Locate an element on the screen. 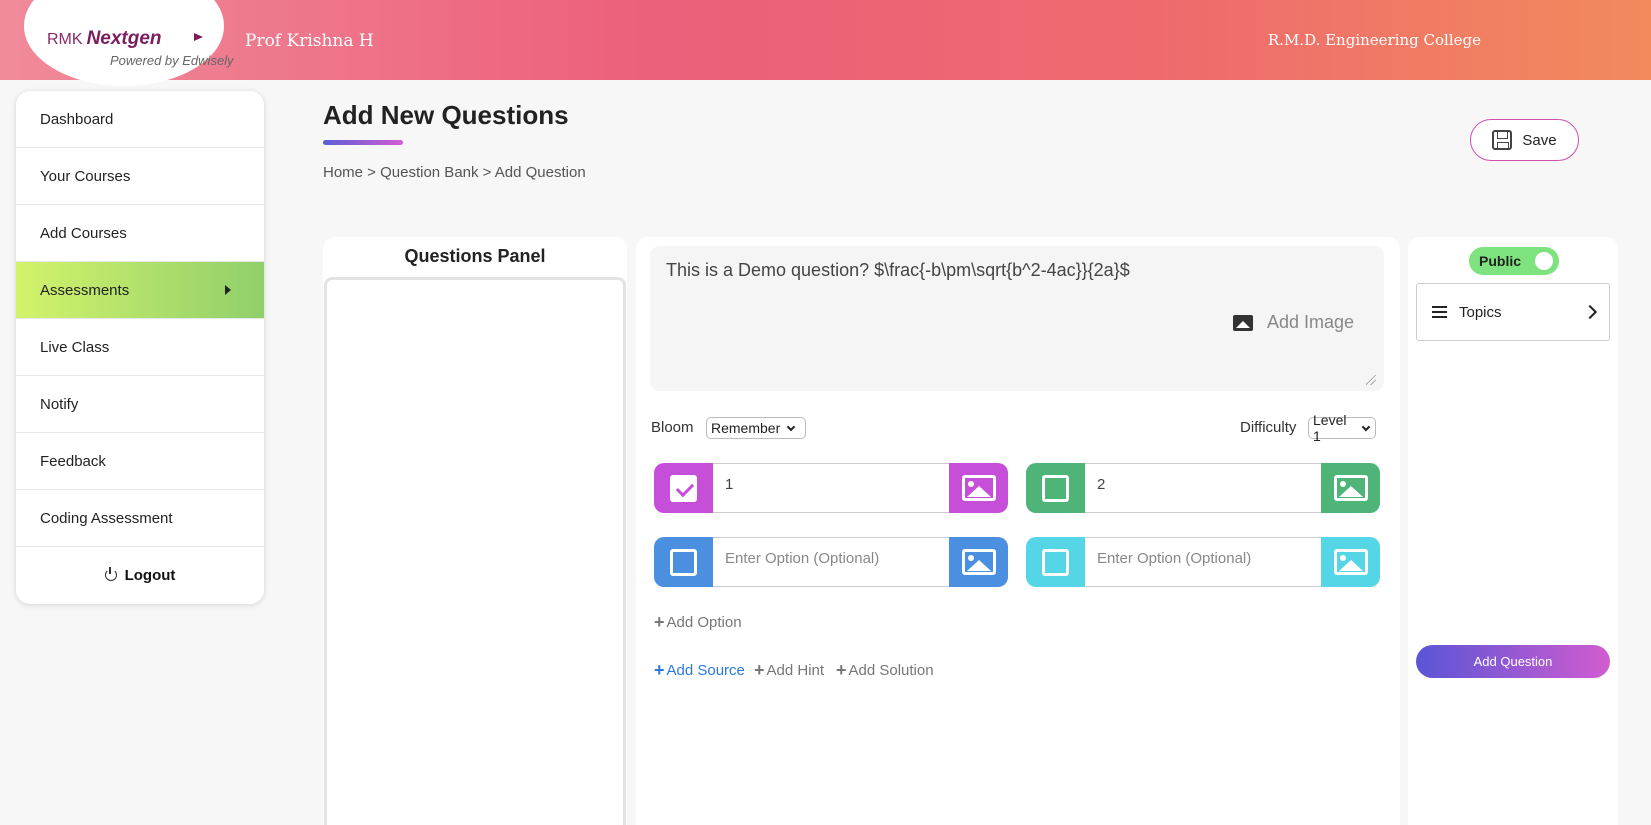  checkbox-checked-icon is located at coordinates (683, 488).